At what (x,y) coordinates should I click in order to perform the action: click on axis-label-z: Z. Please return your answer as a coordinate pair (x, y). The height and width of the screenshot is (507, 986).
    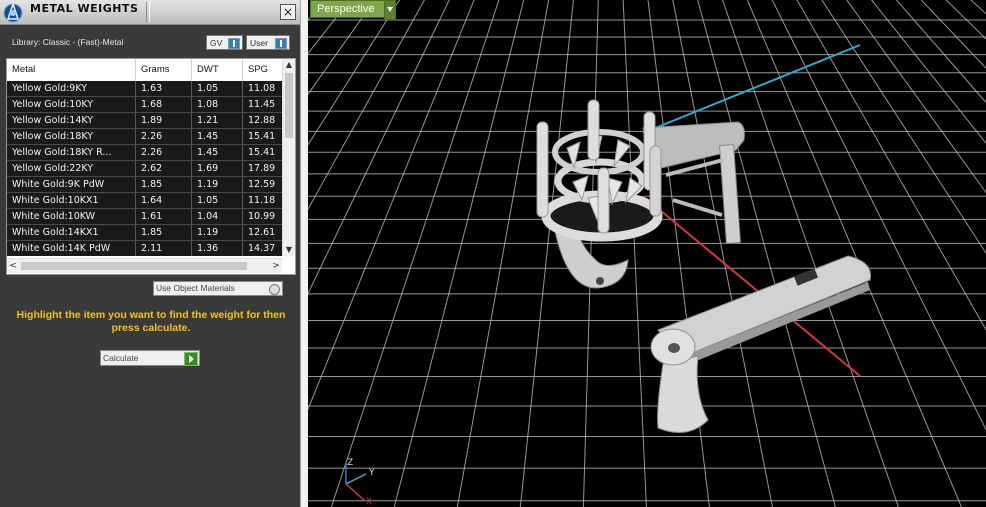
    Looking at the image, I should click on (350, 463).